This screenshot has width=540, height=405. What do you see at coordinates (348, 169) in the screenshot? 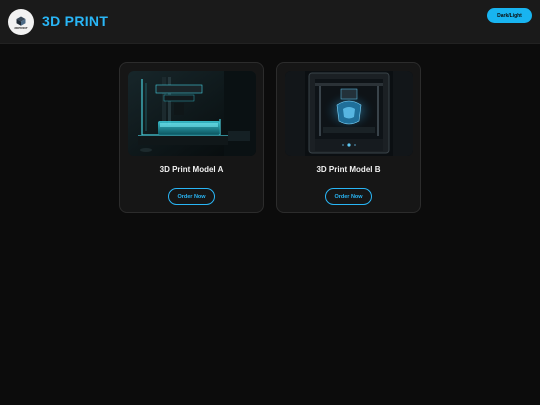
I see `product-title: 3D Print Model B` at bounding box center [348, 169].